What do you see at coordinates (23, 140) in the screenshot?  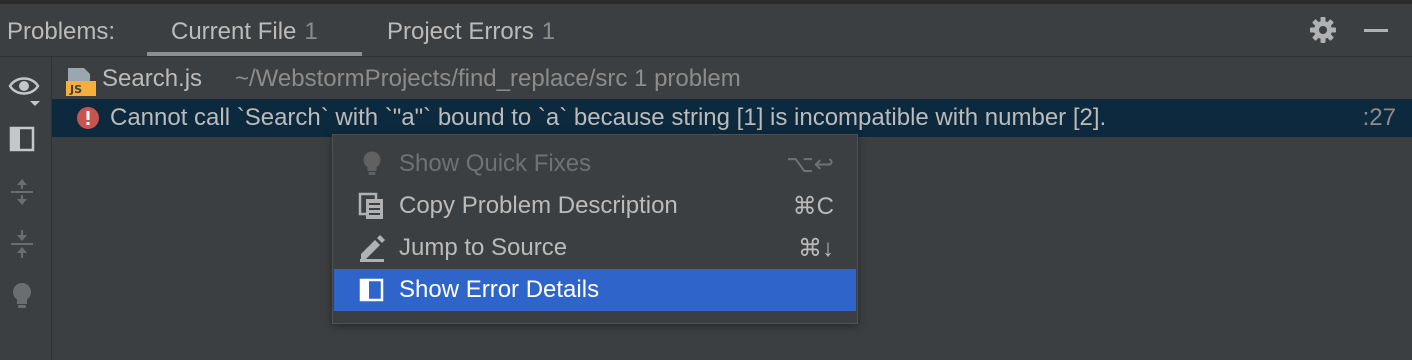 I see `preview-toggle-icon` at bounding box center [23, 140].